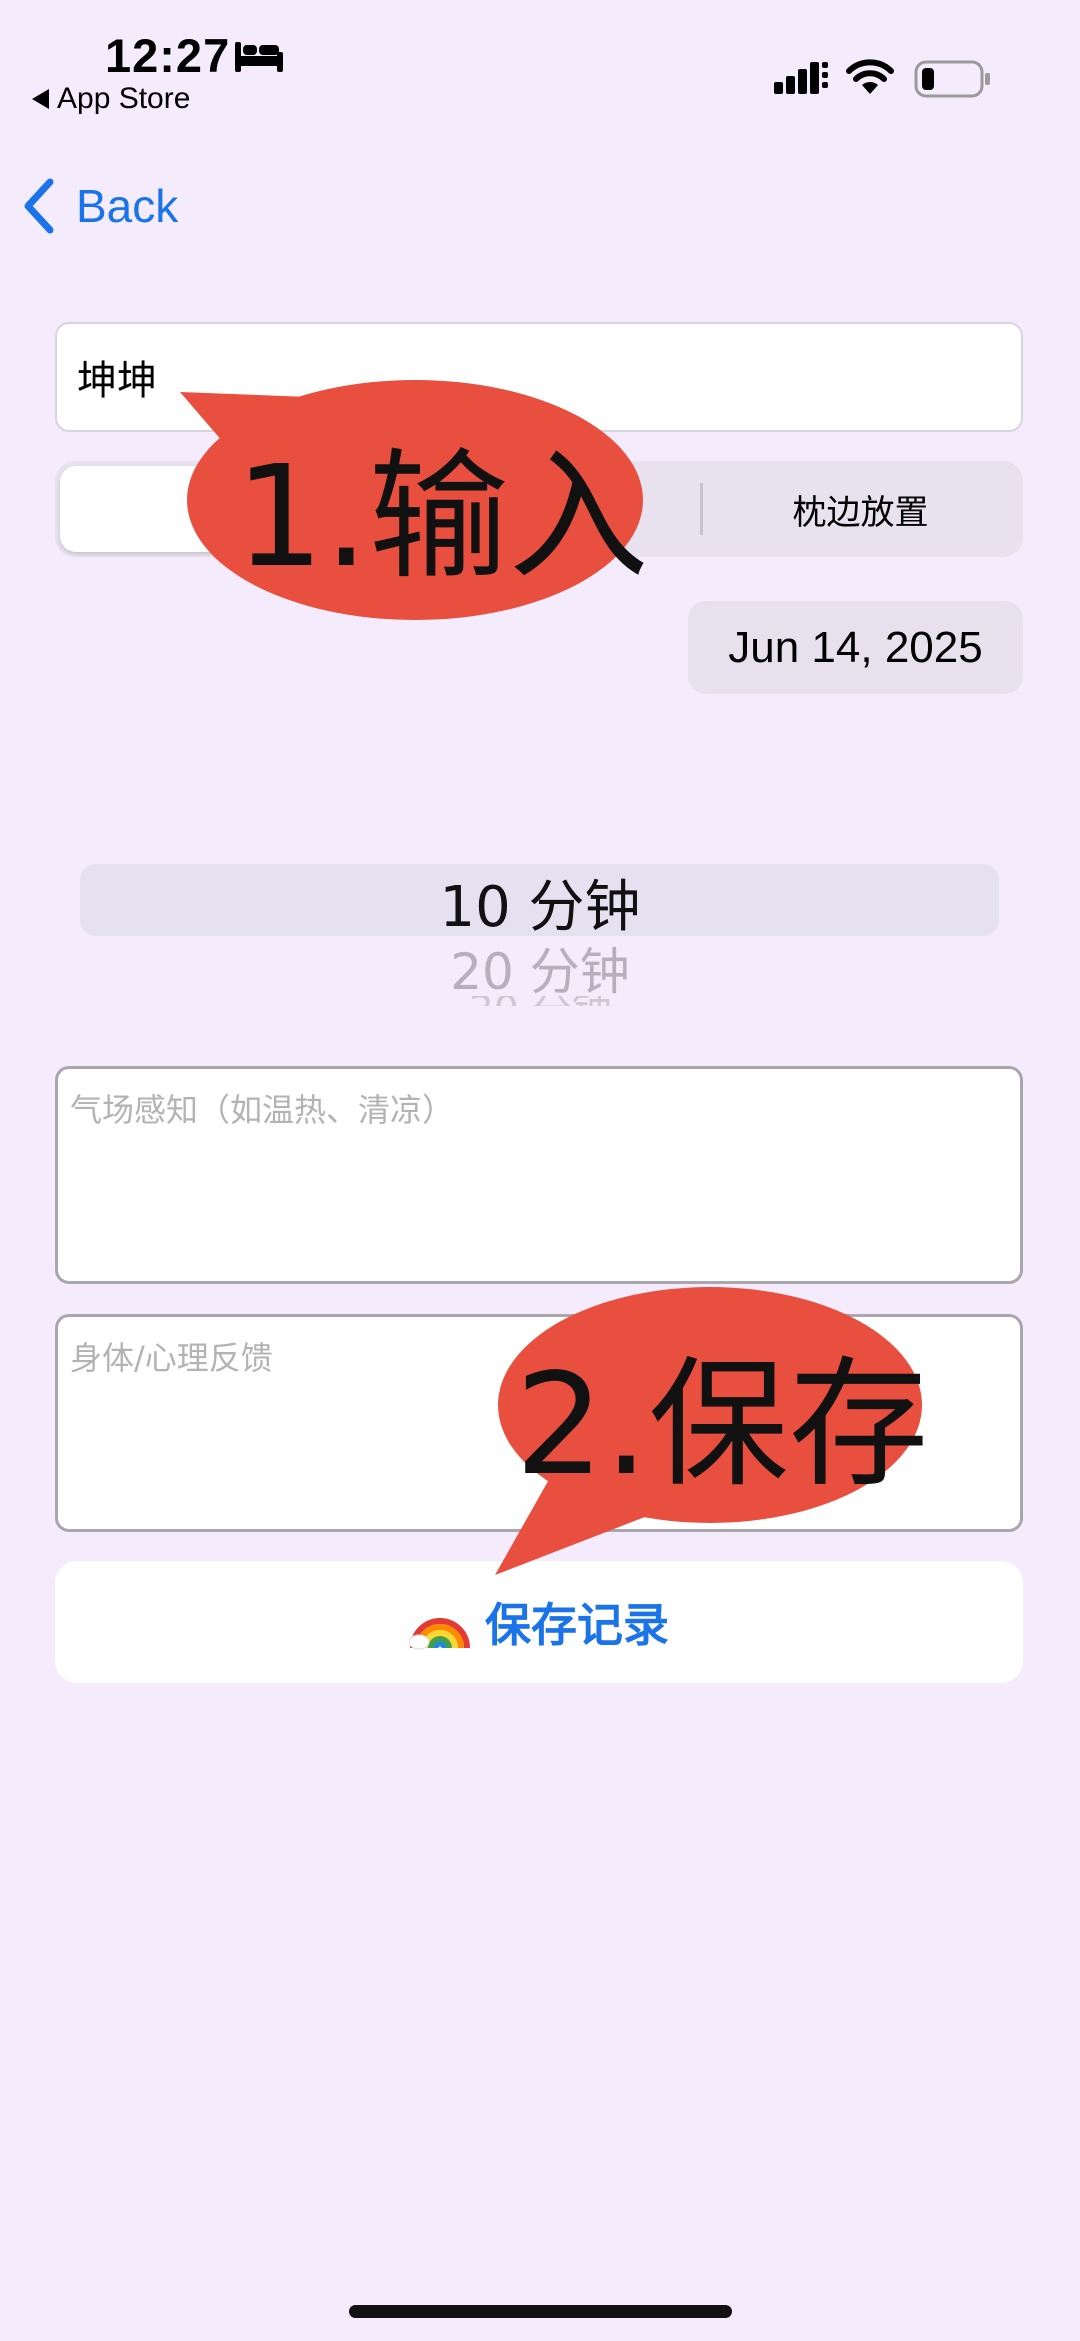 This screenshot has height=2341, width=1080. What do you see at coordinates (801, 78) in the screenshot?
I see `cellular-signal-icon` at bounding box center [801, 78].